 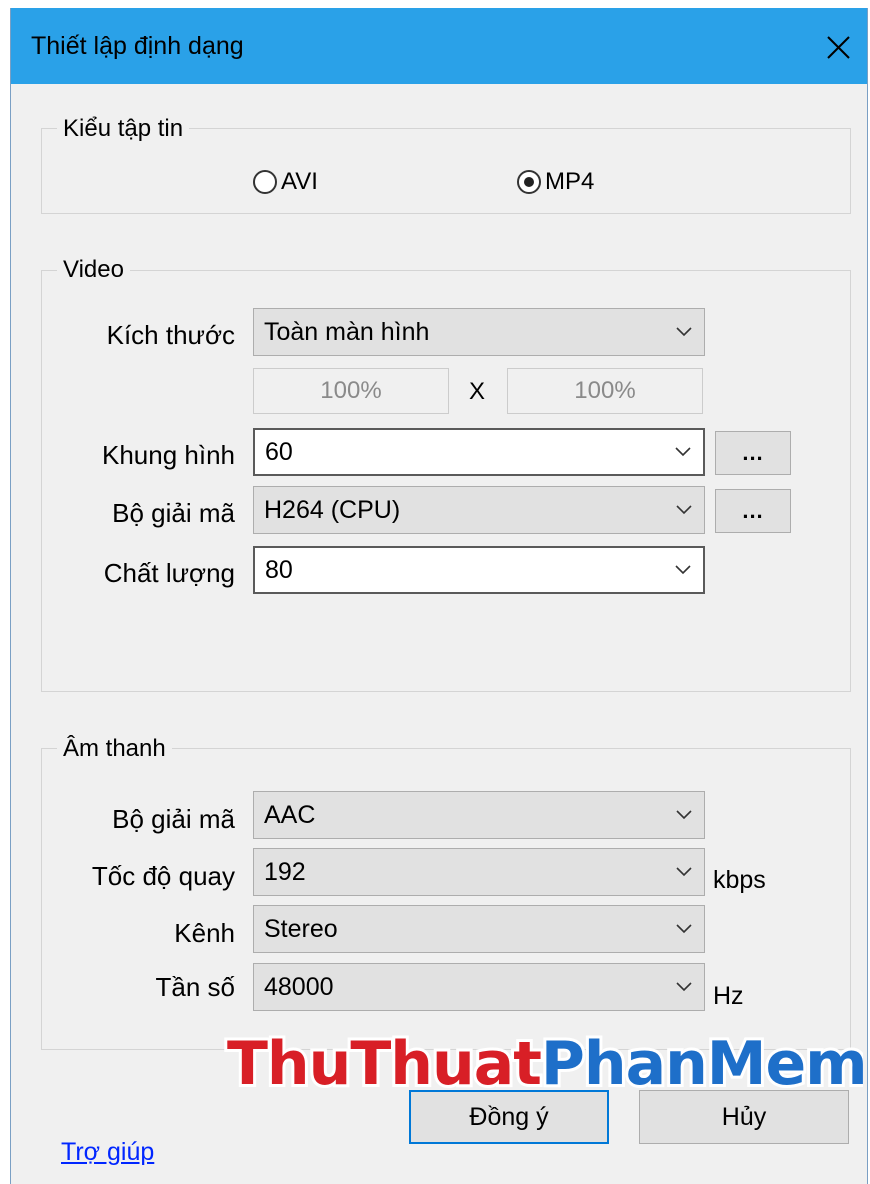 I want to click on window-title: Thiết lập định dạng, so click(x=137, y=46).